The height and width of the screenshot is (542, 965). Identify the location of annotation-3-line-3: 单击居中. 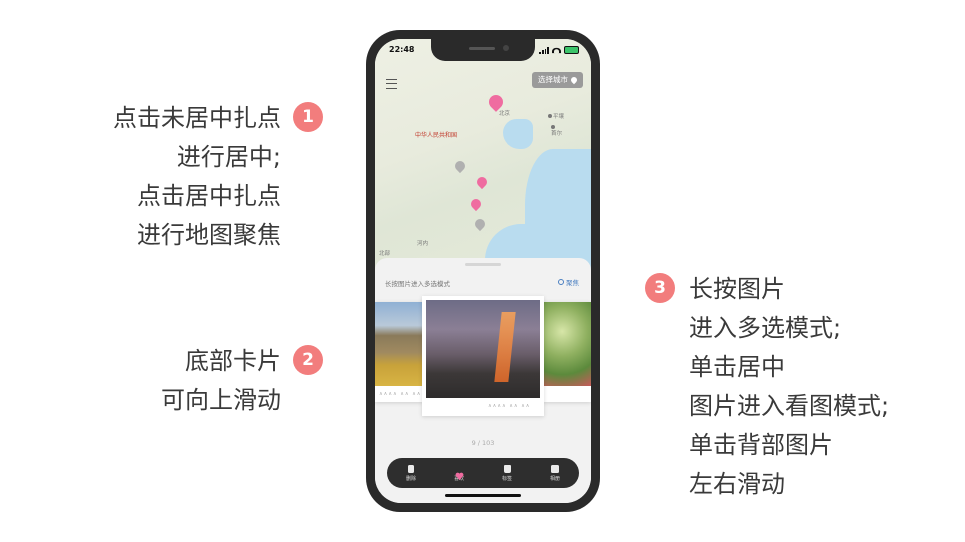
(737, 367).